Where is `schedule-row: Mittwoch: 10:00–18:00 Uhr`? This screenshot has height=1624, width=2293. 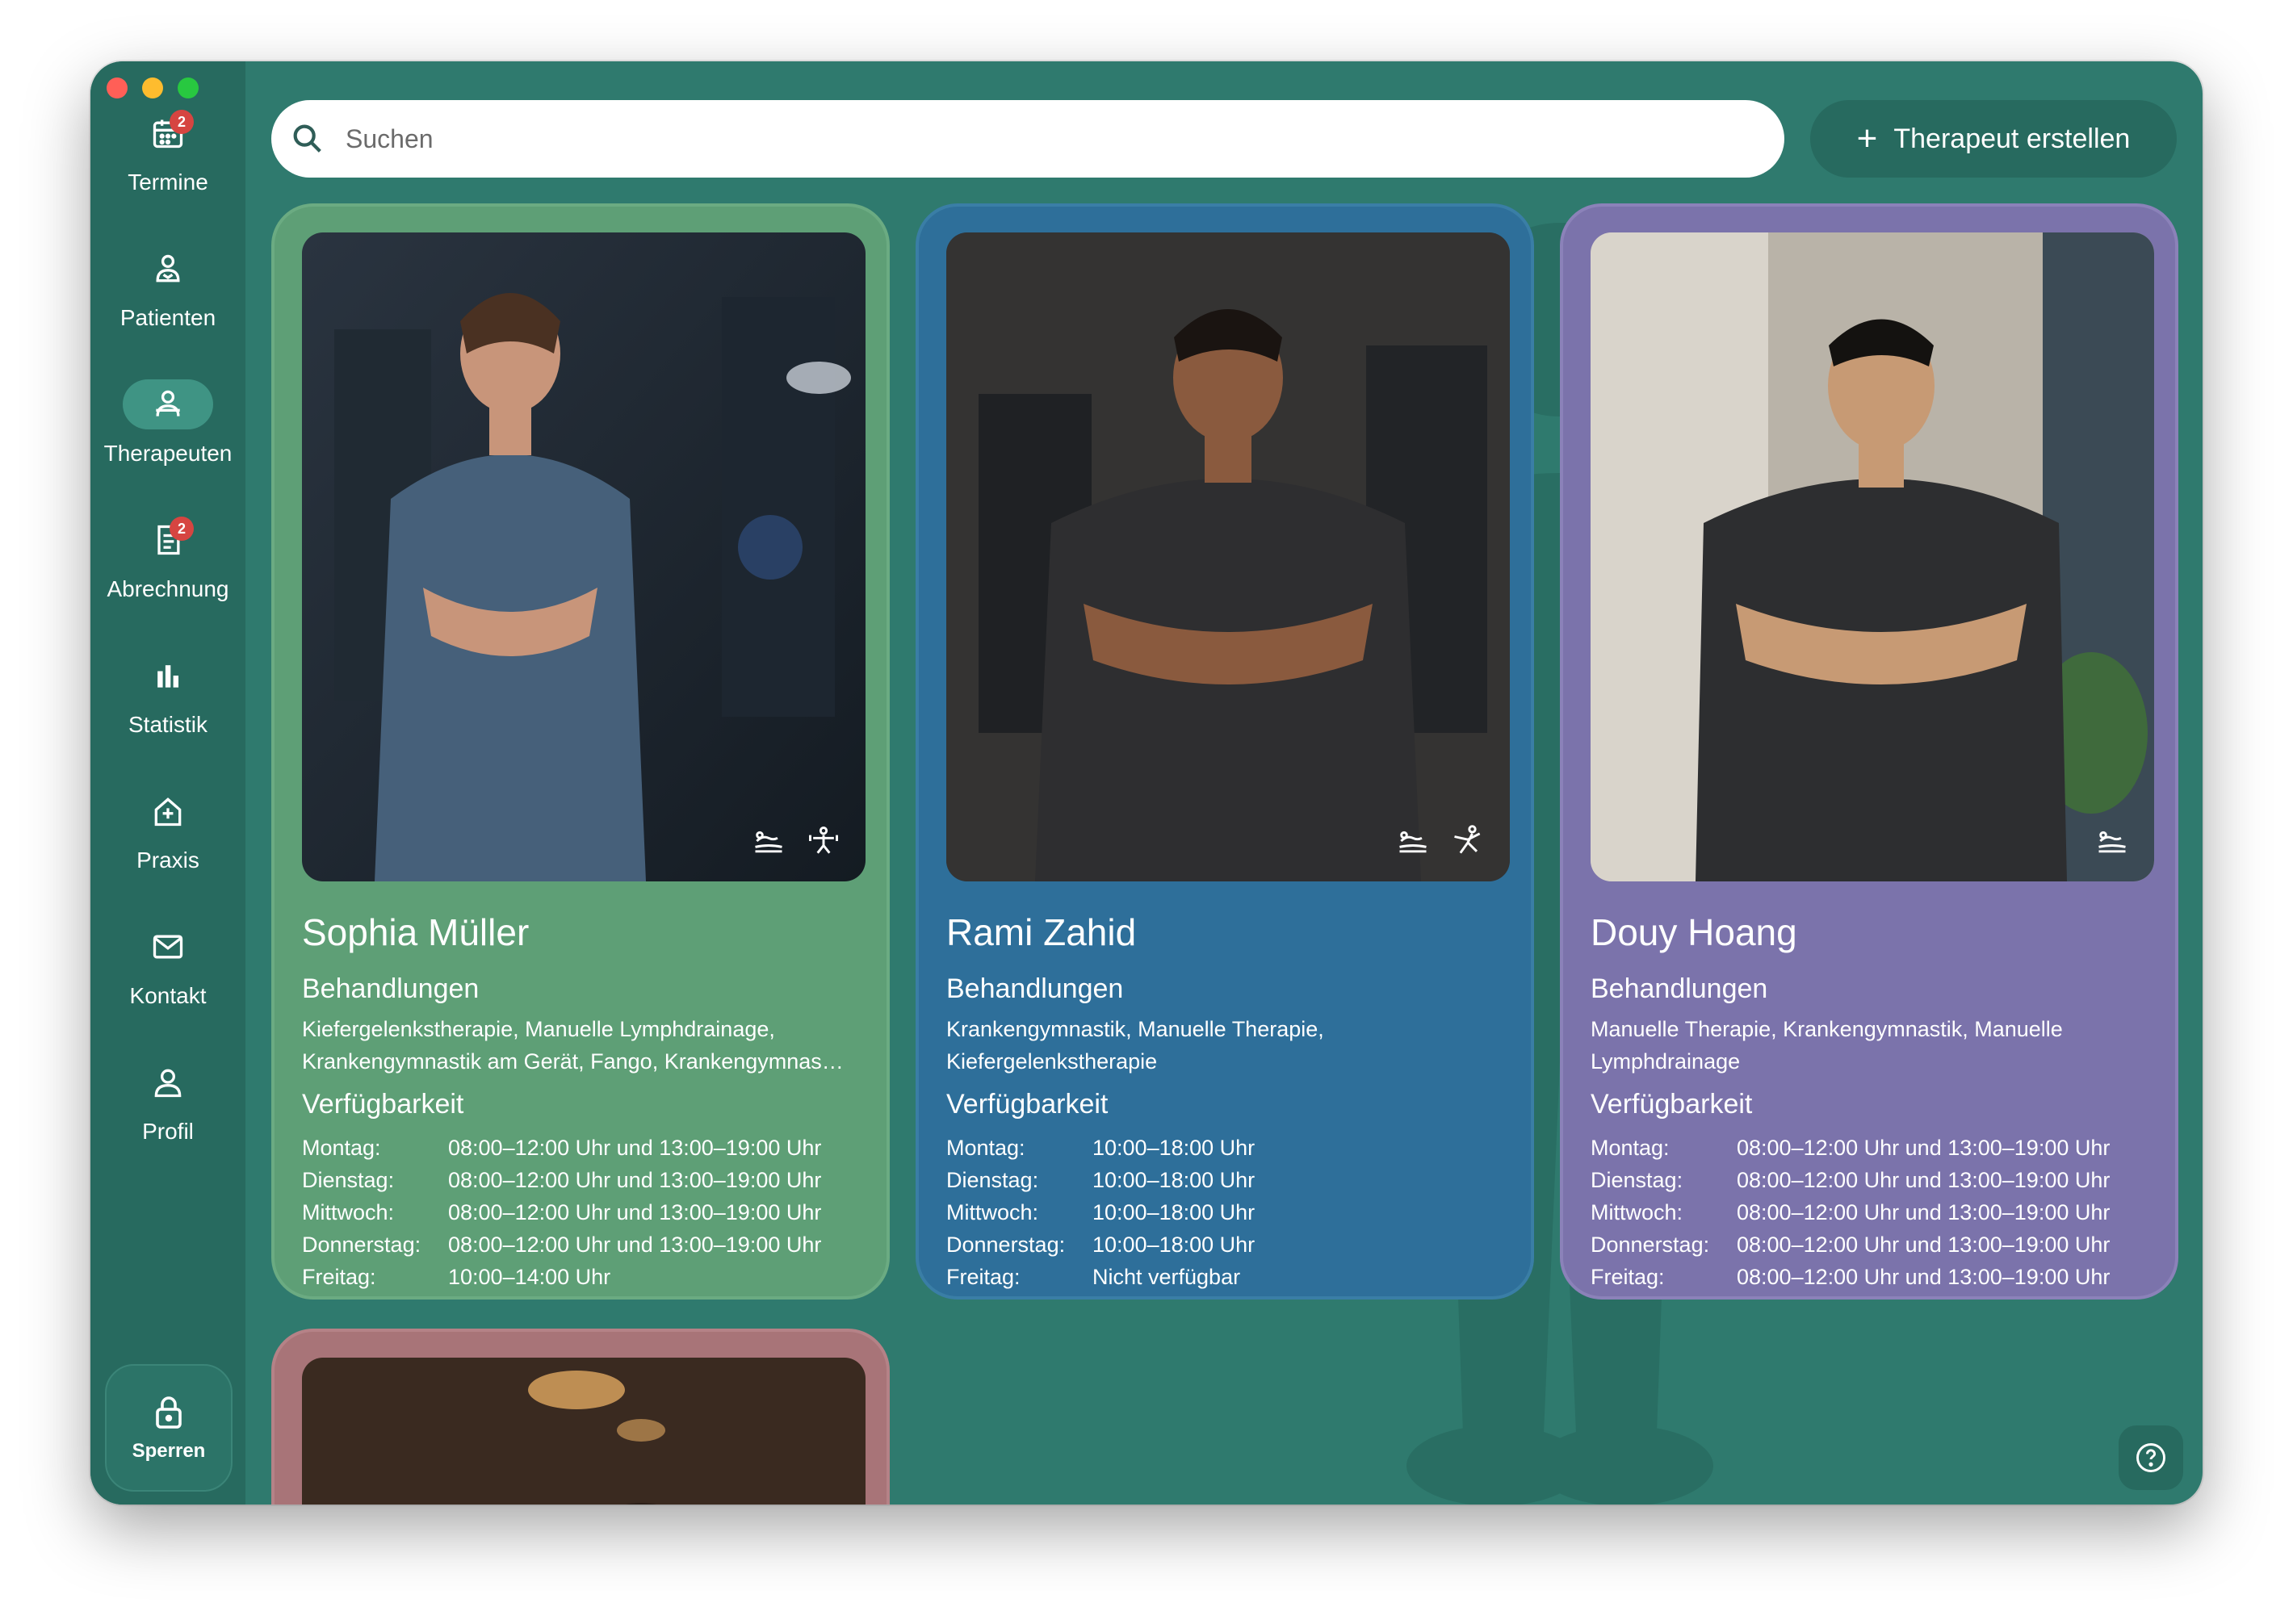 schedule-row: Mittwoch: 10:00–18:00 Uhr is located at coordinates (1224, 1212).